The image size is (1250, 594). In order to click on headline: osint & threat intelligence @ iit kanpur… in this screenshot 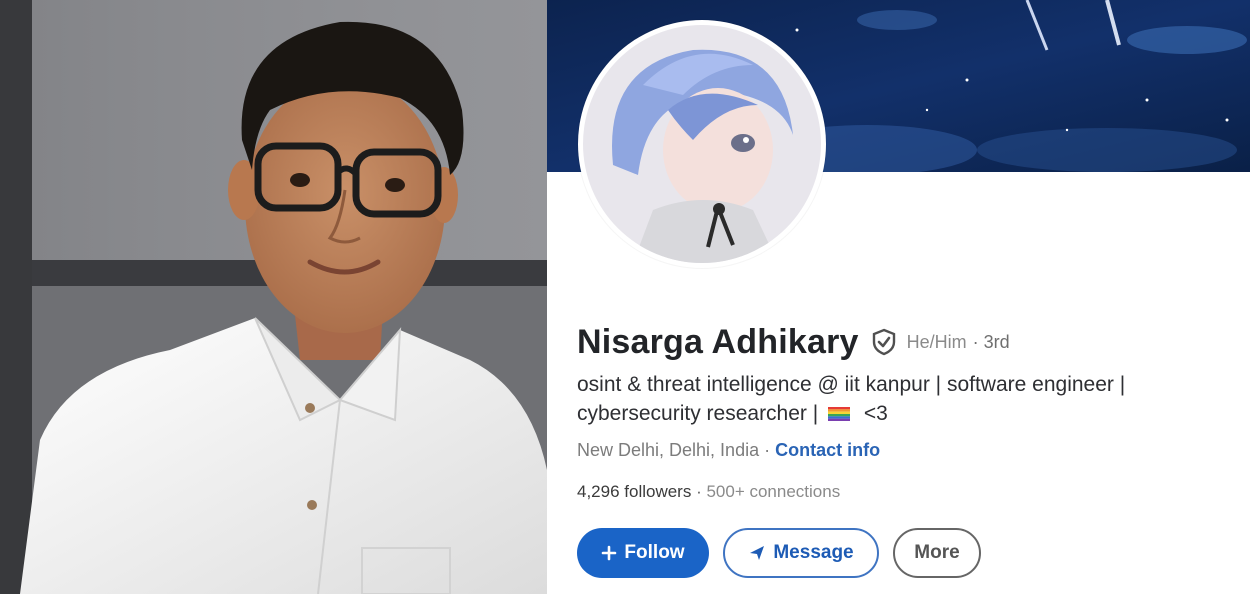, I will do `click(912, 399)`.